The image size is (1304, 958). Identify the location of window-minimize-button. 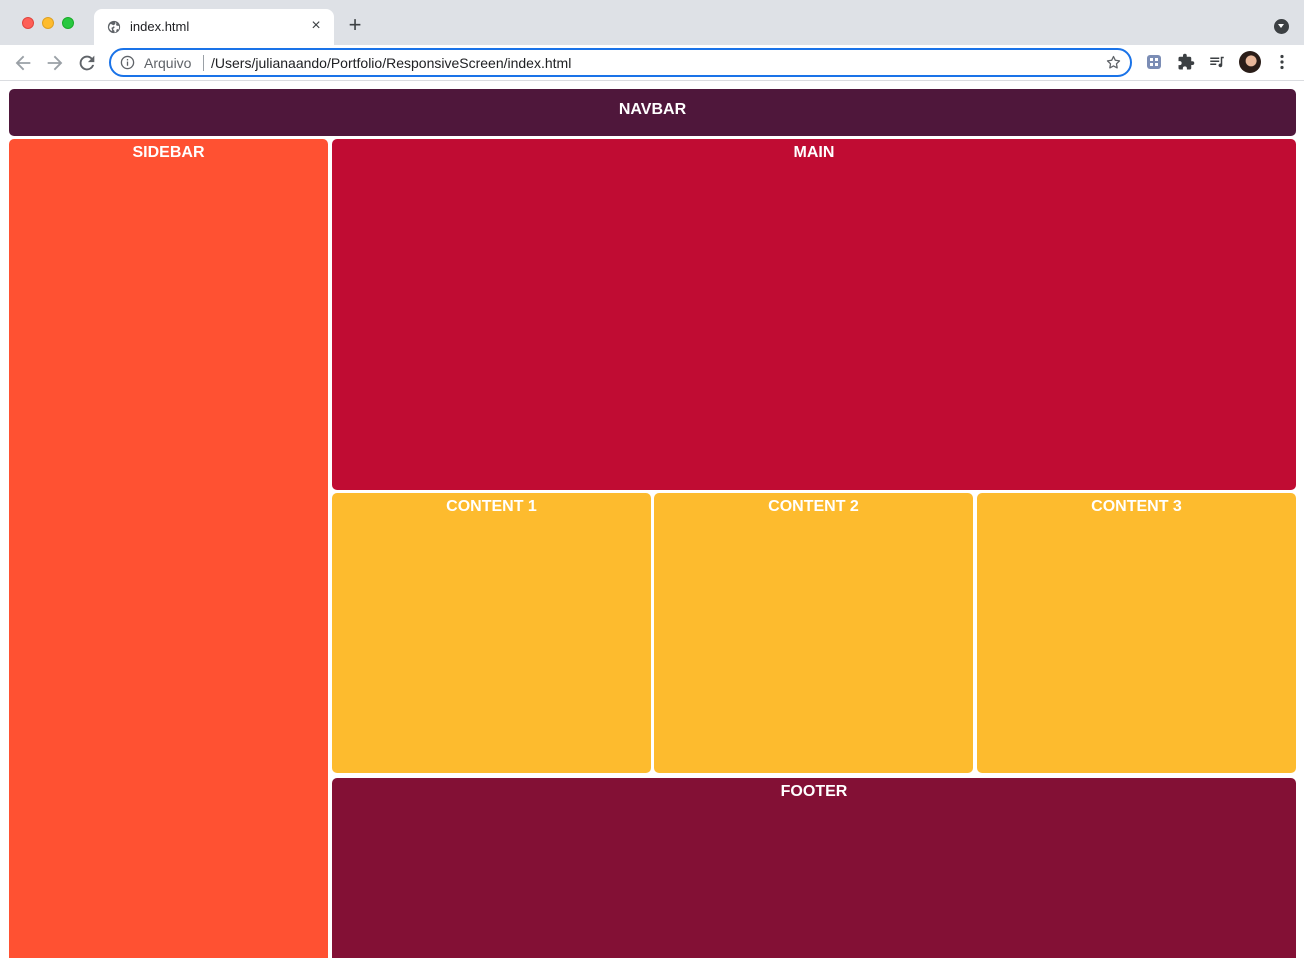
(48, 23).